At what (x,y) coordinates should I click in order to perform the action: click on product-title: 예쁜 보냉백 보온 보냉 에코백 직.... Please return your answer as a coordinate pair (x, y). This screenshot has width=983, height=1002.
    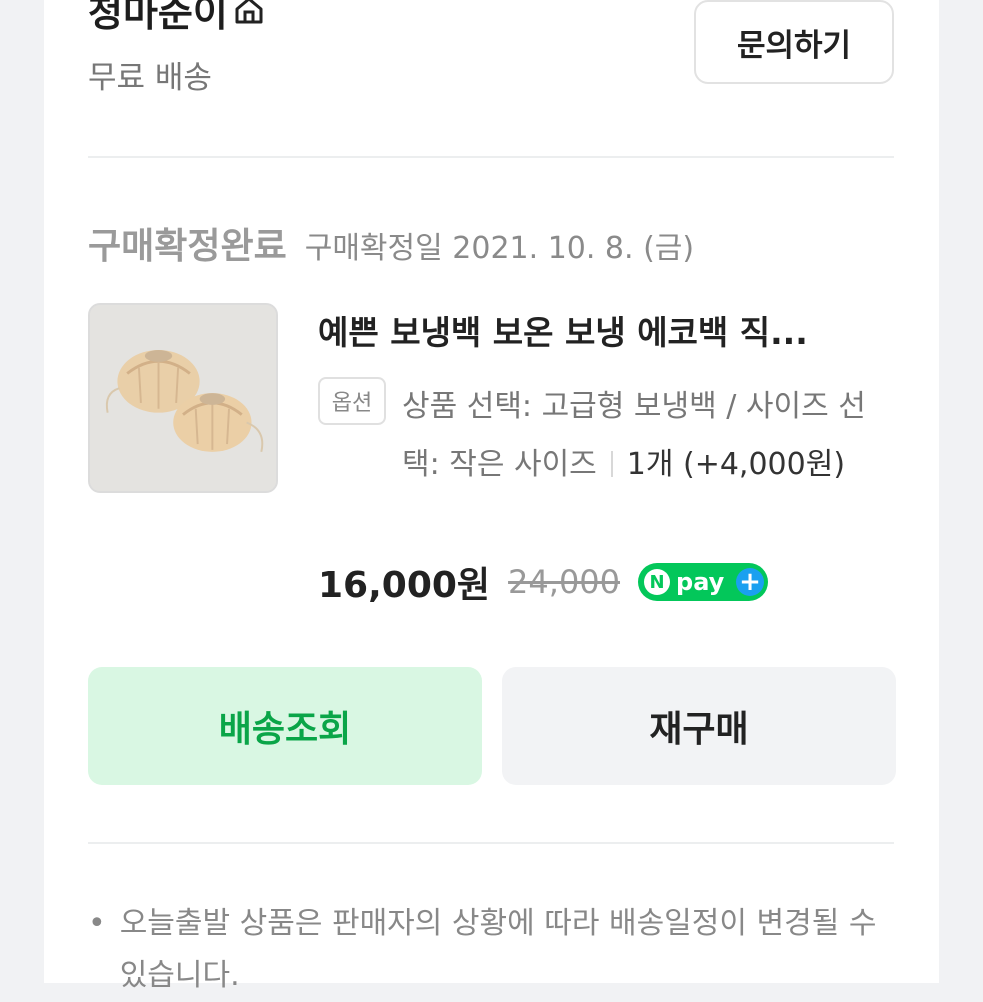
    Looking at the image, I should click on (603, 330).